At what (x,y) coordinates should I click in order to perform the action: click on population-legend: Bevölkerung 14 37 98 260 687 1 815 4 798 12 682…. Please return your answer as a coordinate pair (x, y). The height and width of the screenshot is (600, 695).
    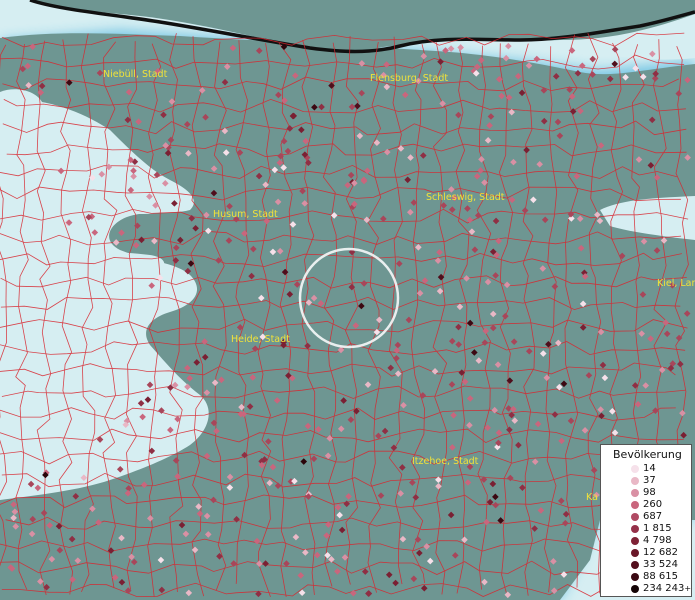
    Looking at the image, I should click on (646, 520).